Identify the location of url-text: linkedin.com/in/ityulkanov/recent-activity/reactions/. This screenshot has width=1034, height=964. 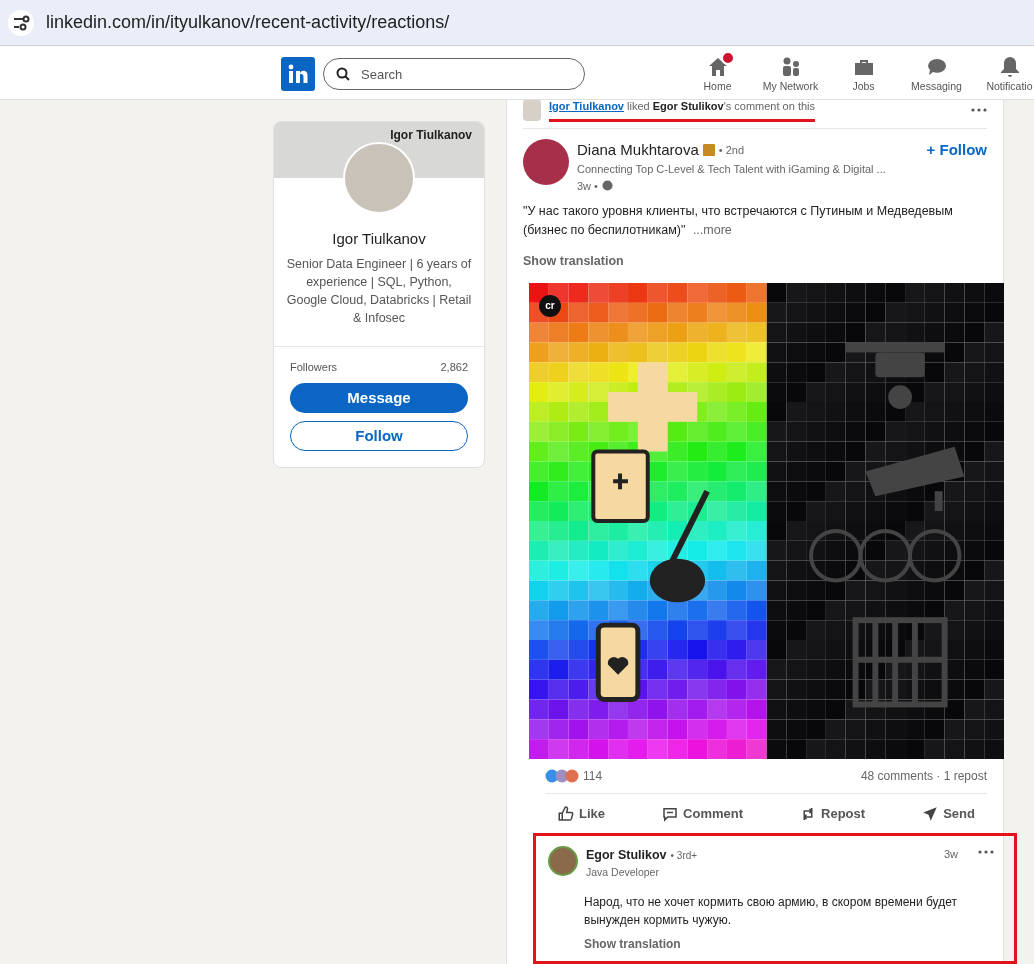
(248, 22).